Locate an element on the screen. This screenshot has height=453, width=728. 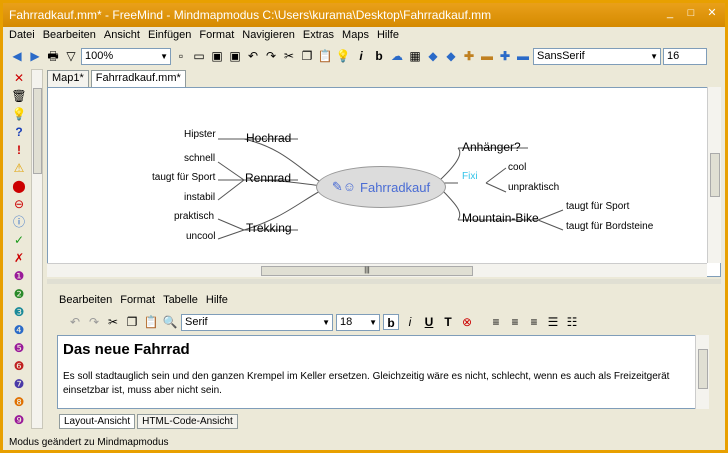
lightbulb-icon: 💡 is located at coordinates (19, 114).